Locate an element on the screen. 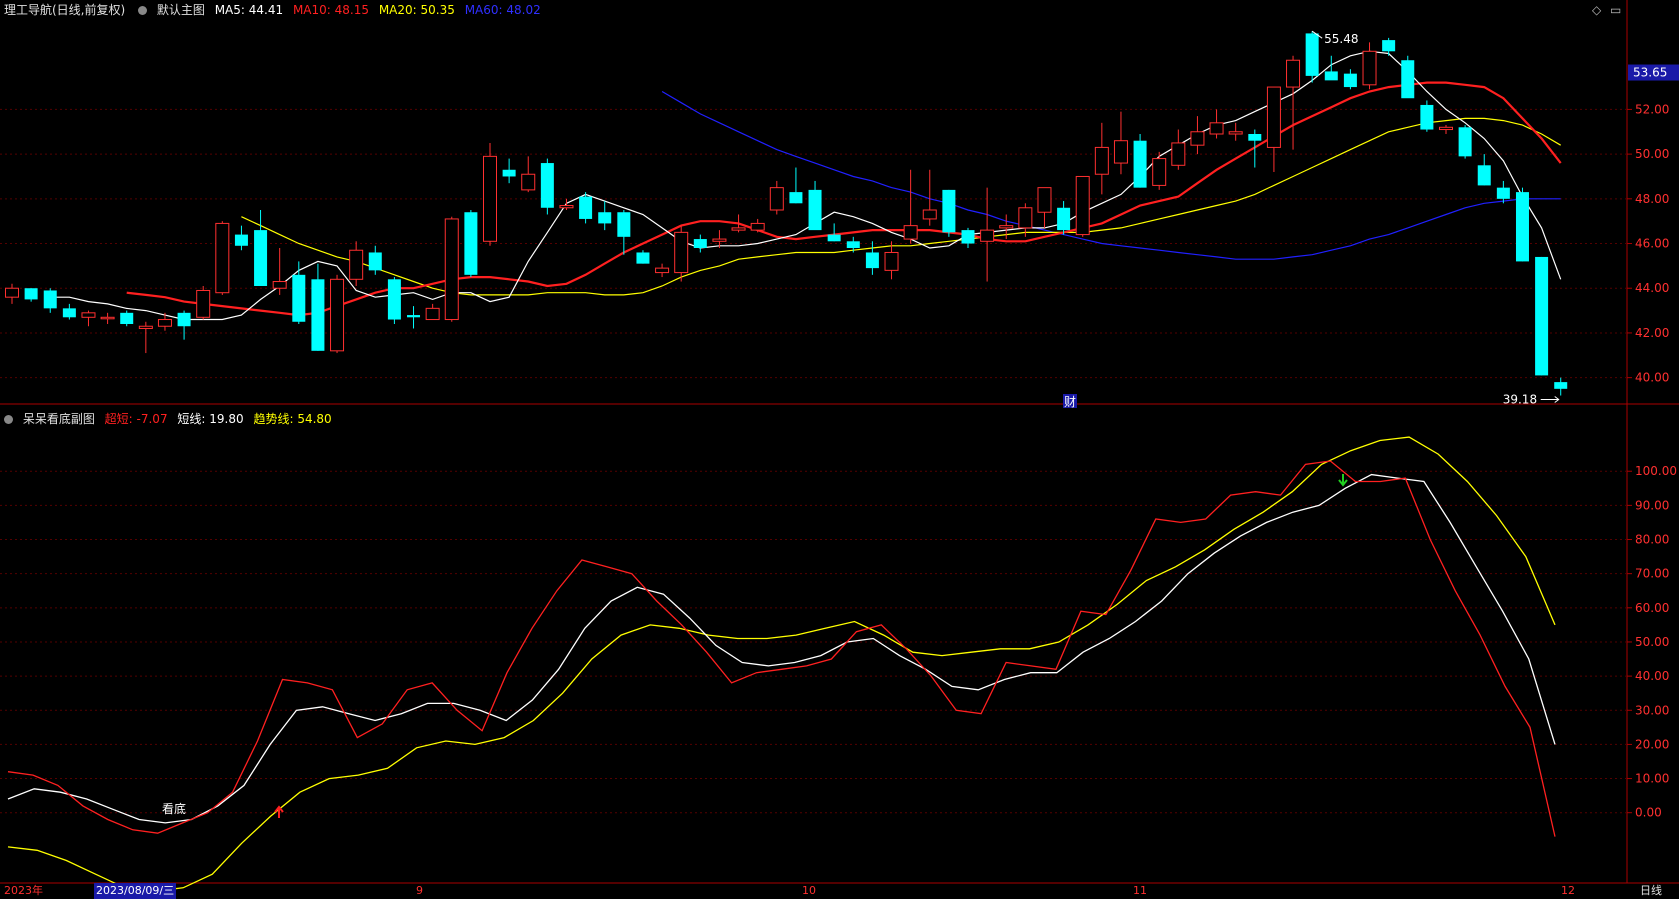  time-label-sep: 9 is located at coordinates (419, 890).